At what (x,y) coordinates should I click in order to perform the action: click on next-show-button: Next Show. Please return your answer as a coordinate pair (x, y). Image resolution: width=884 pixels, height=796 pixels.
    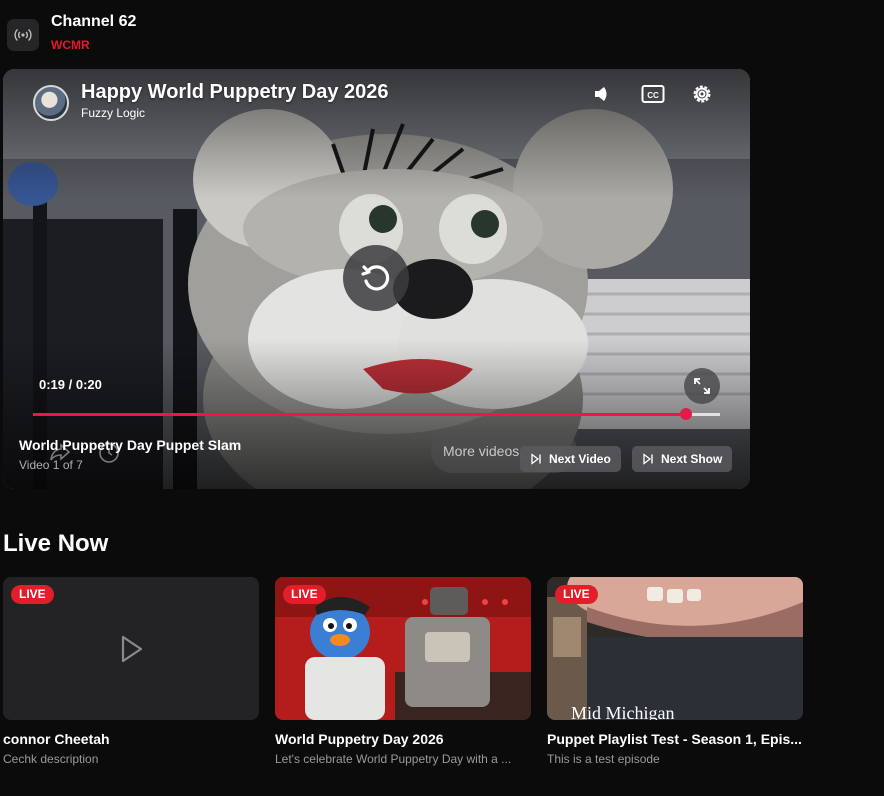
    Looking at the image, I should click on (682, 459).